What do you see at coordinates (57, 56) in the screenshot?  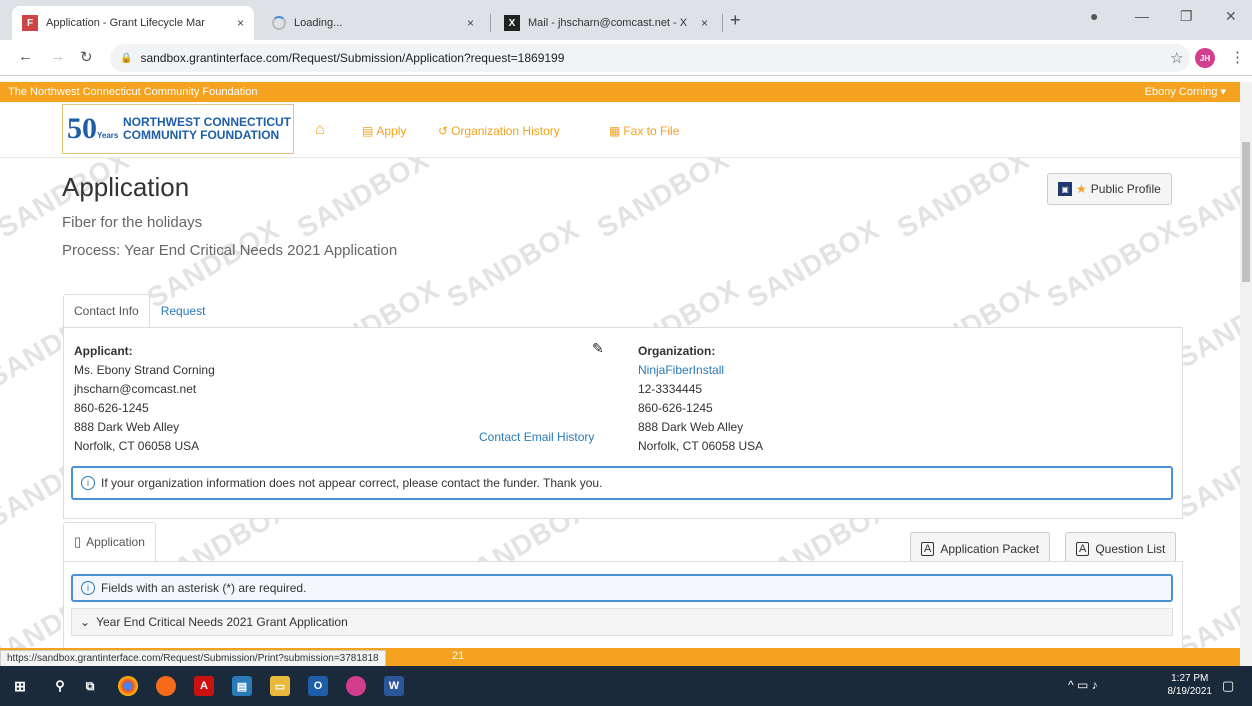 I see `forward-arrow-icon: →` at bounding box center [57, 56].